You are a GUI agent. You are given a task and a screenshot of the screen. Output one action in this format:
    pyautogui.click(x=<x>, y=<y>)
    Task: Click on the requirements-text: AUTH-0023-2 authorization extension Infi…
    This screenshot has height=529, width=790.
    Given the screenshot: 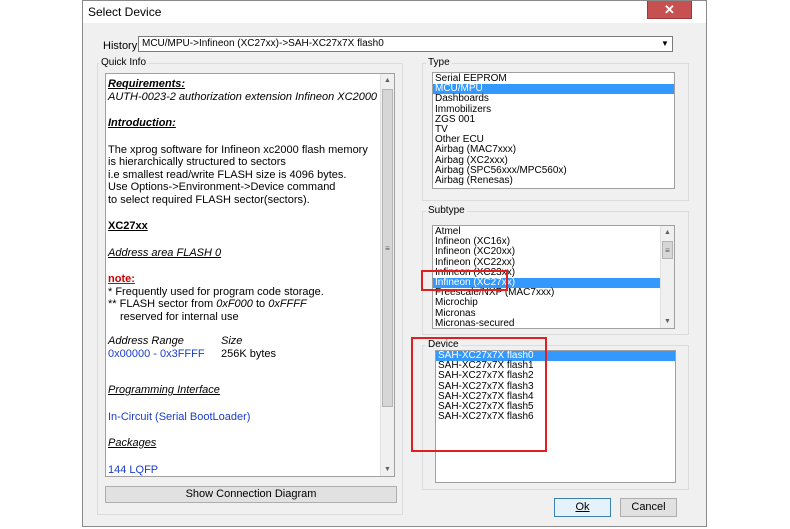 What is the action you would take?
    pyautogui.click(x=243, y=96)
    